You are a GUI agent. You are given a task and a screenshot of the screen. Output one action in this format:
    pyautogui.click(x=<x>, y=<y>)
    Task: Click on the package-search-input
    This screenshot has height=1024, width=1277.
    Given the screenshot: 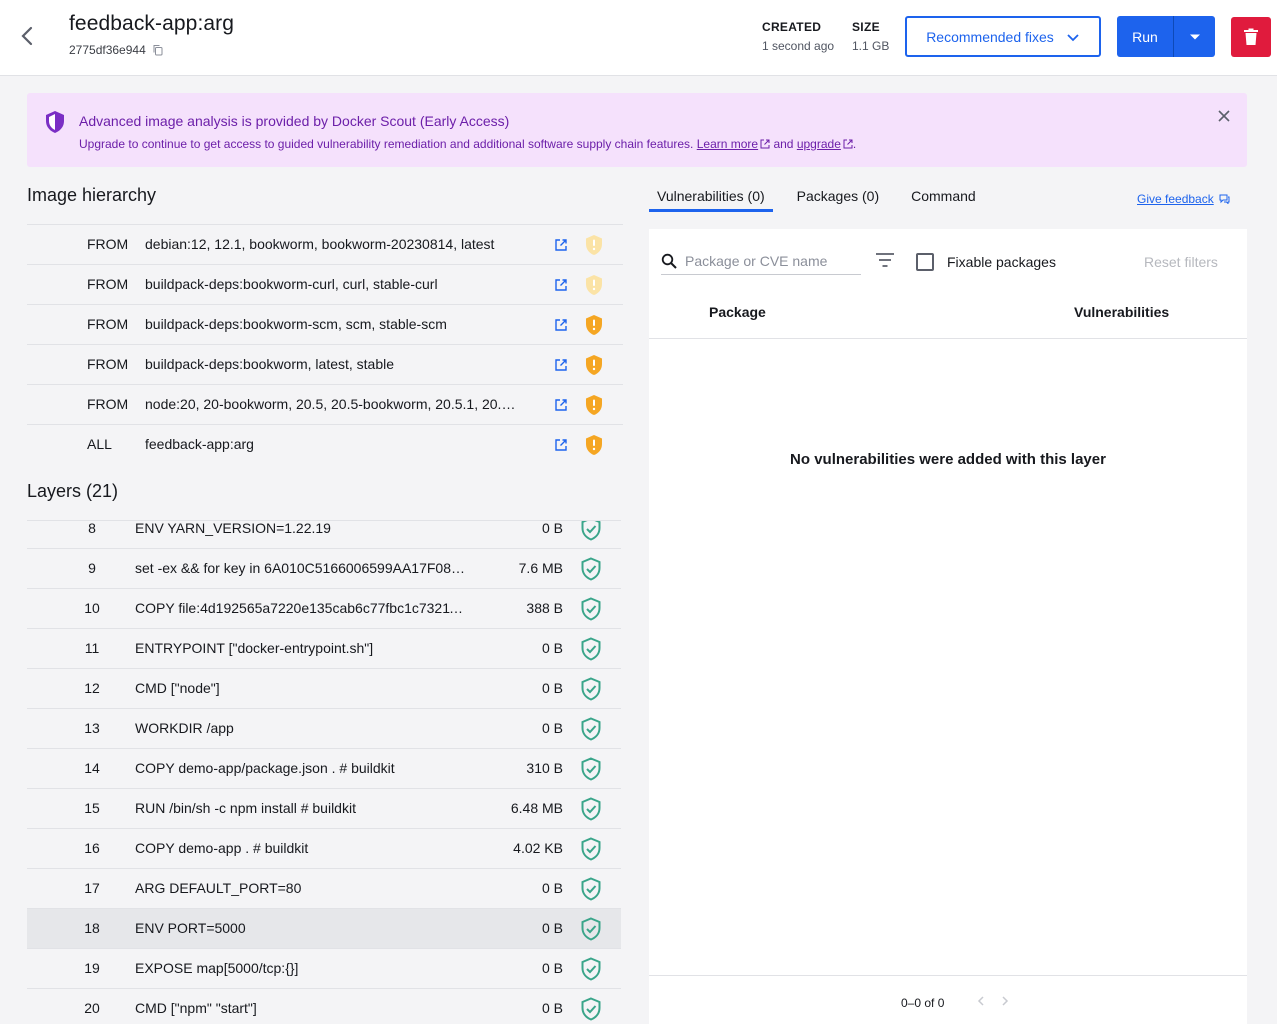 What is the action you would take?
    pyautogui.click(x=770, y=260)
    